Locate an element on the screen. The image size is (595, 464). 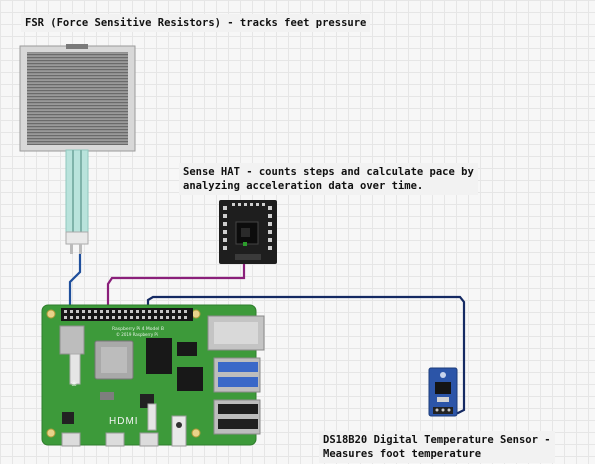
pi-mount-hole-br is located at coordinates (196, 433).